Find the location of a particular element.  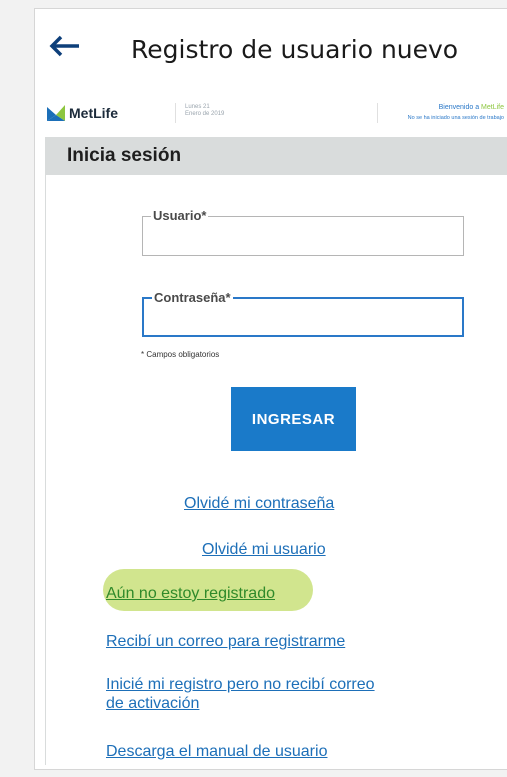

username-field: Usuario* is located at coordinates (303, 232).